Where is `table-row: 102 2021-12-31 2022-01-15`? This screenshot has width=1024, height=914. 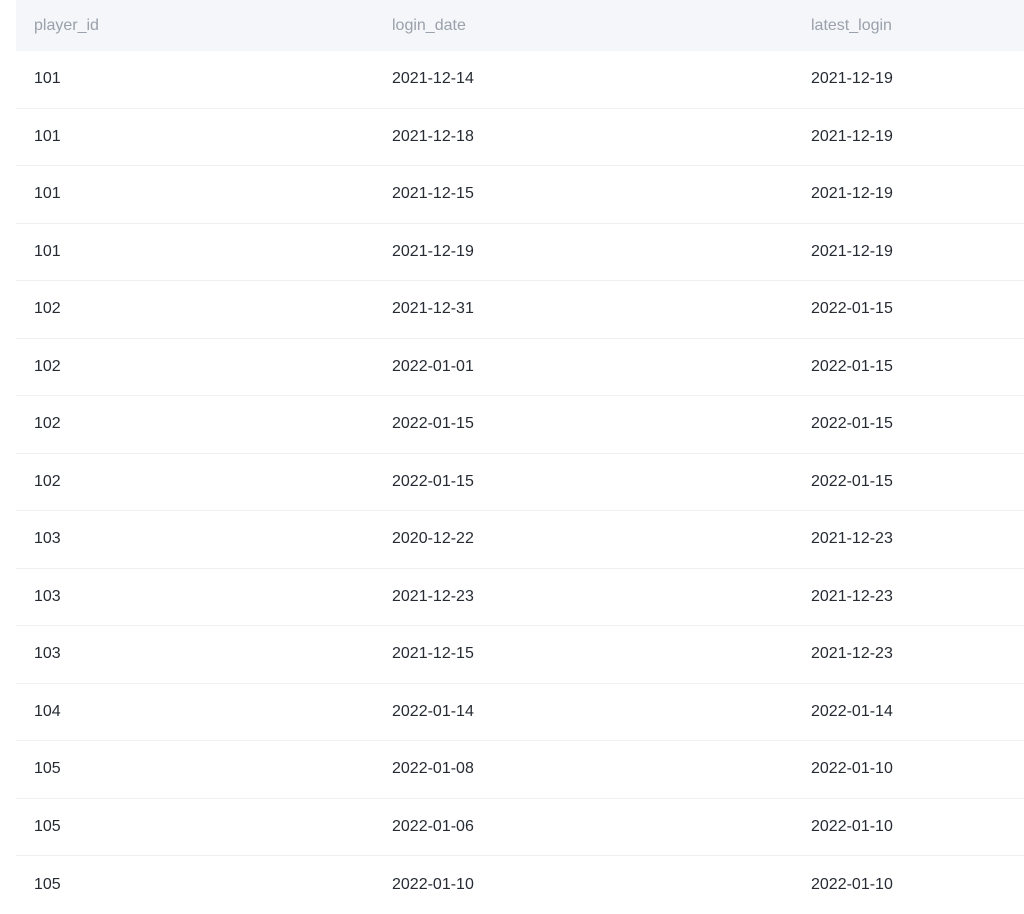
table-row: 102 2021-12-31 2022-01-15 is located at coordinates (520, 310).